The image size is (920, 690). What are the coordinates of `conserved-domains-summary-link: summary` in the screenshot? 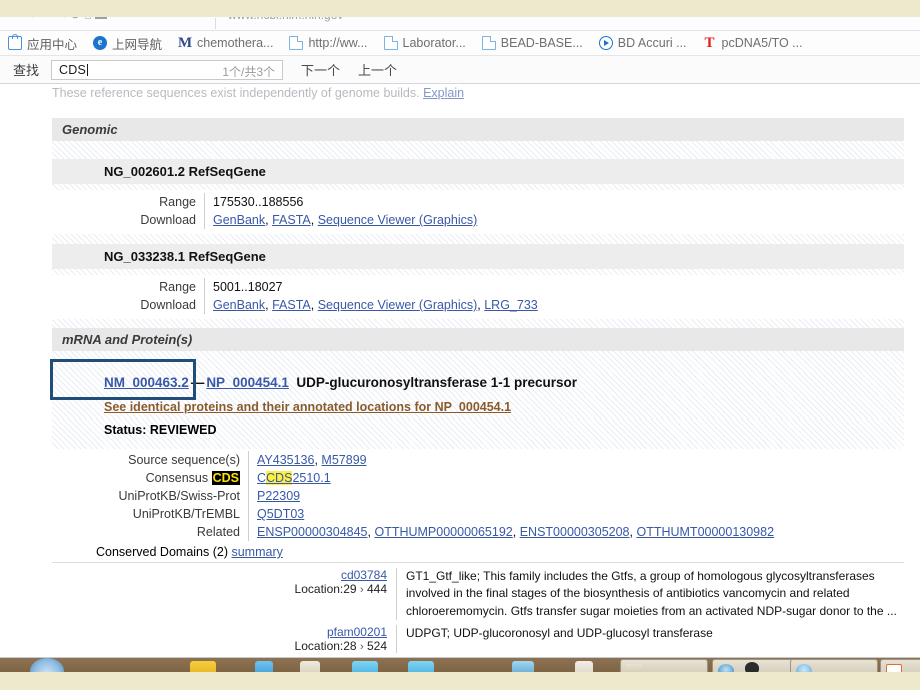 It's located at (256, 552).